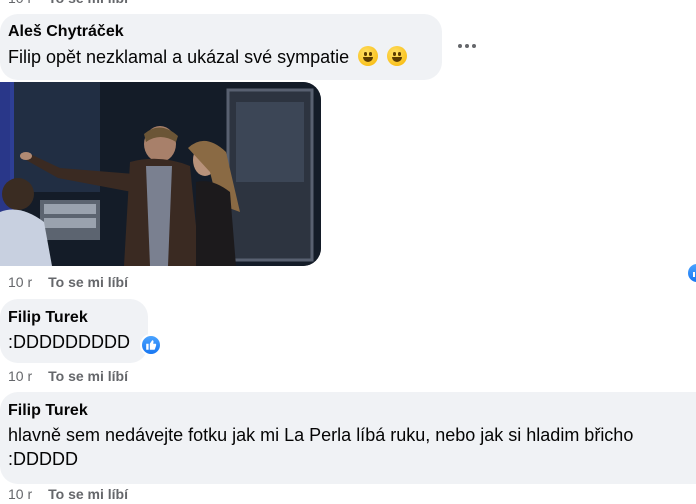  Describe the element at coordinates (69, 342) in the screenshot. I see `comment-text: :DDDDDDDDD` at that location.